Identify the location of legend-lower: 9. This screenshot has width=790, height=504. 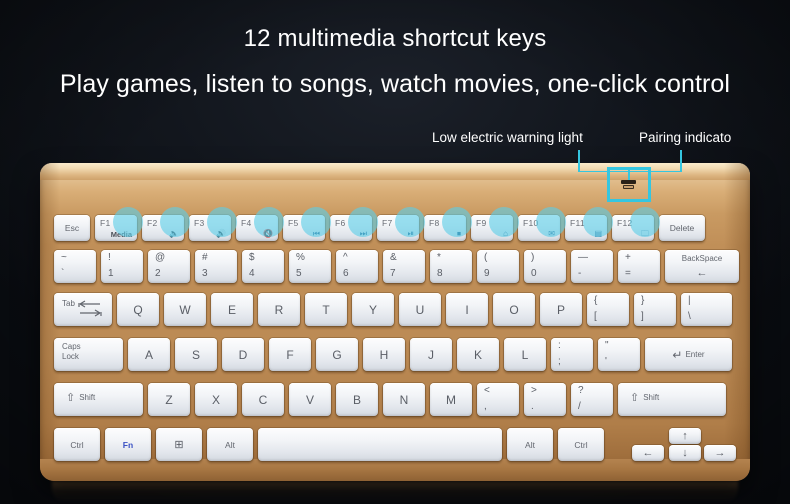
(487, 273).